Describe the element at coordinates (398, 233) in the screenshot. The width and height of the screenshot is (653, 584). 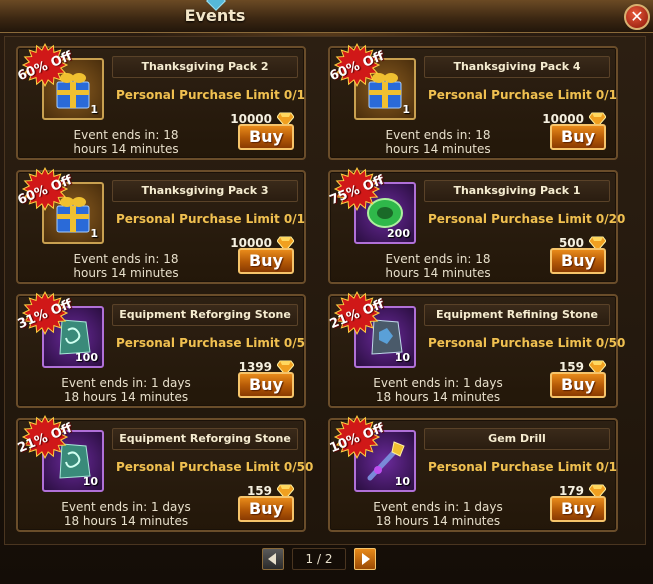
I see `item-quantity: 200` at that location.